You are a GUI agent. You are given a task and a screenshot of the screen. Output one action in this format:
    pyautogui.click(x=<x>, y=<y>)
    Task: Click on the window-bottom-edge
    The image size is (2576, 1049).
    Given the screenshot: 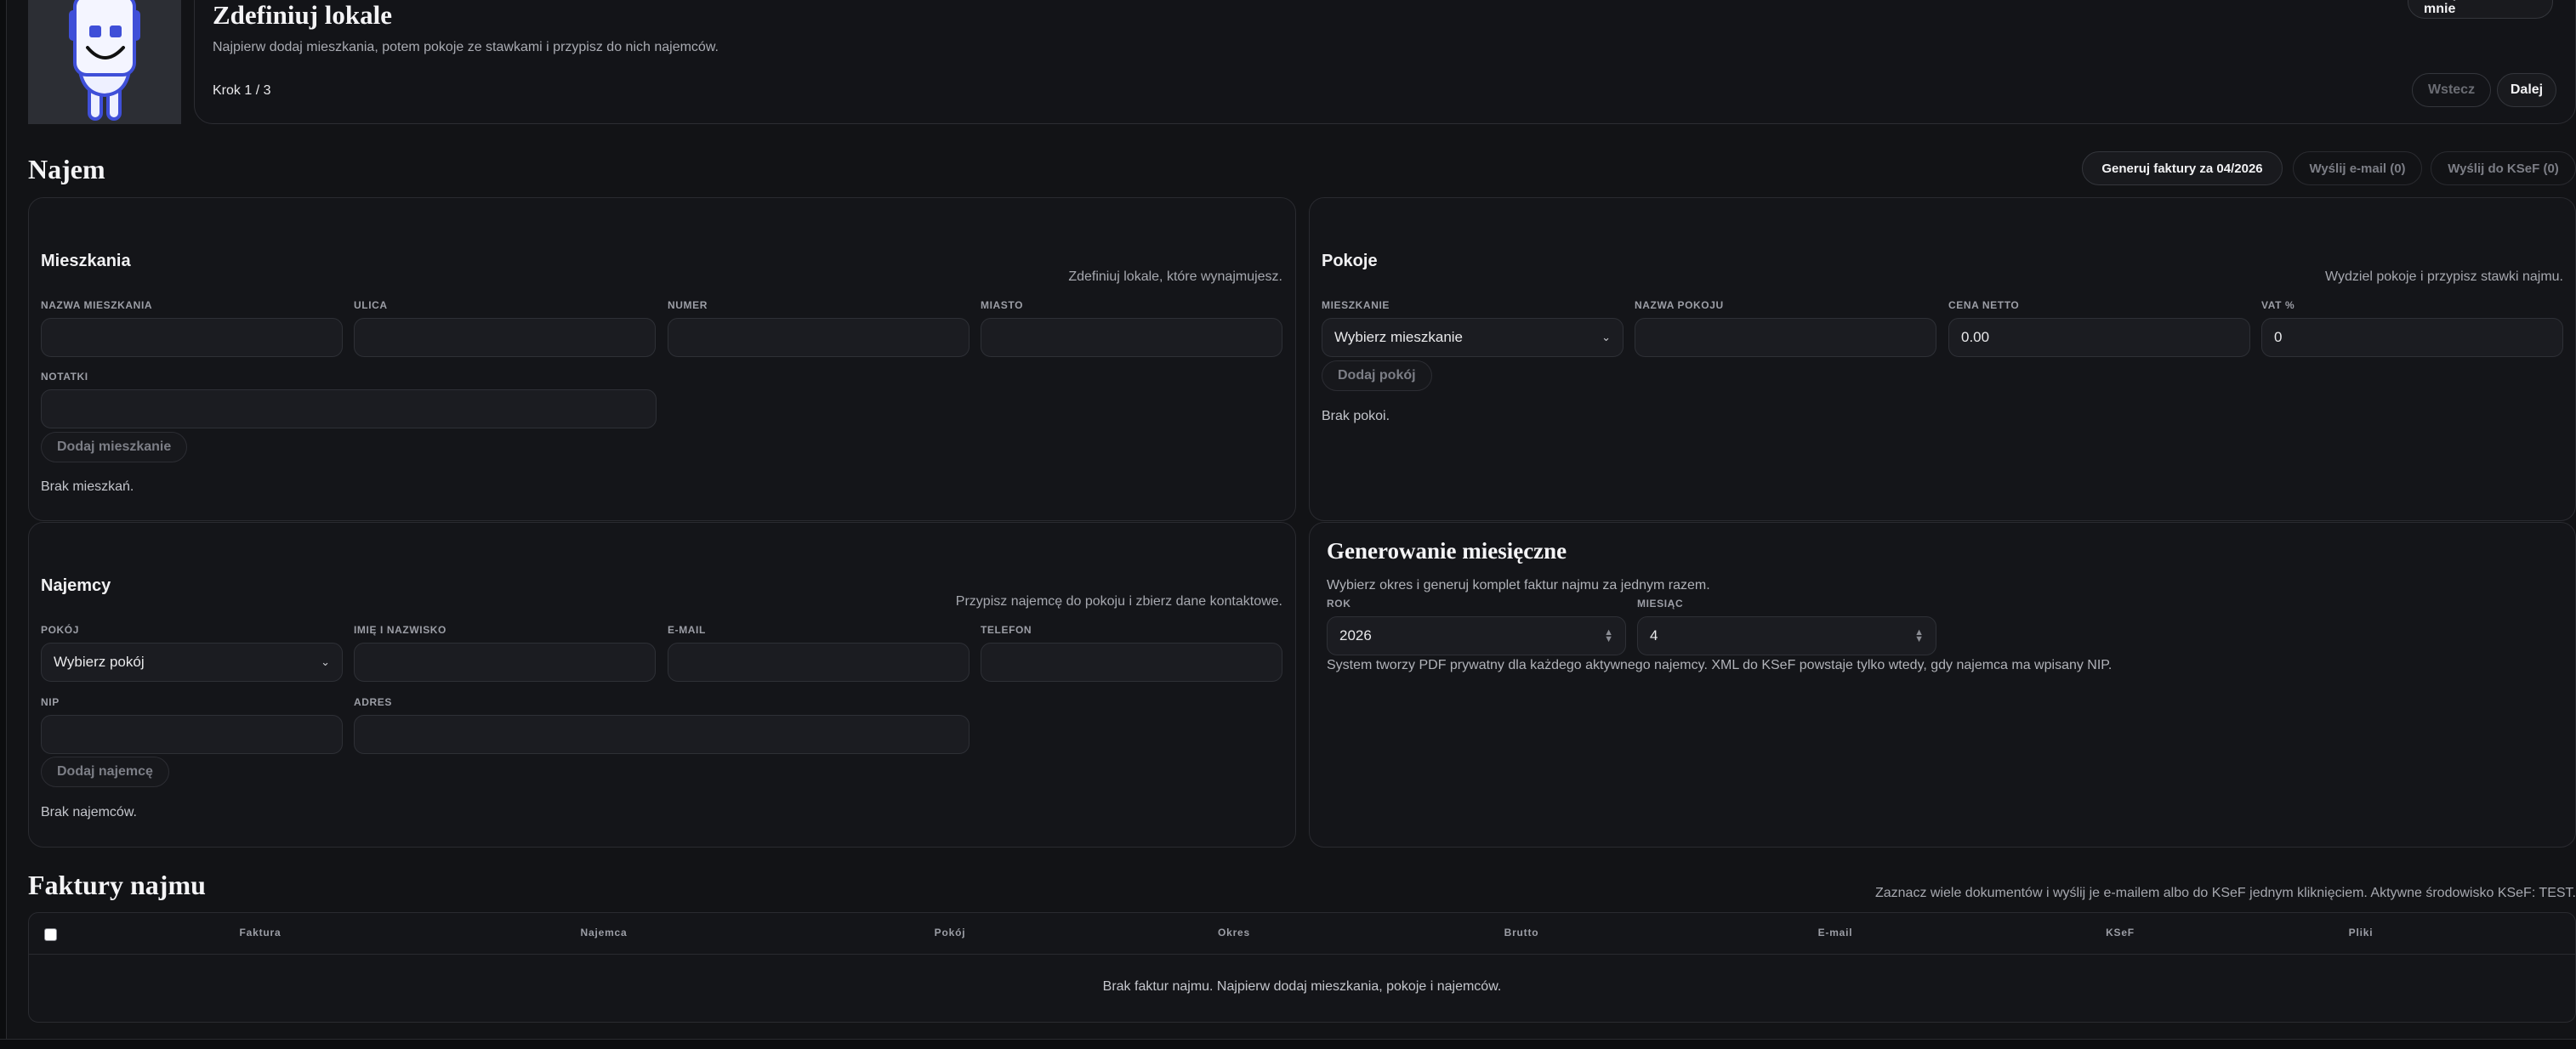 What is the action you would take?
    pyautogui.click(x=1288, y=1044)
    